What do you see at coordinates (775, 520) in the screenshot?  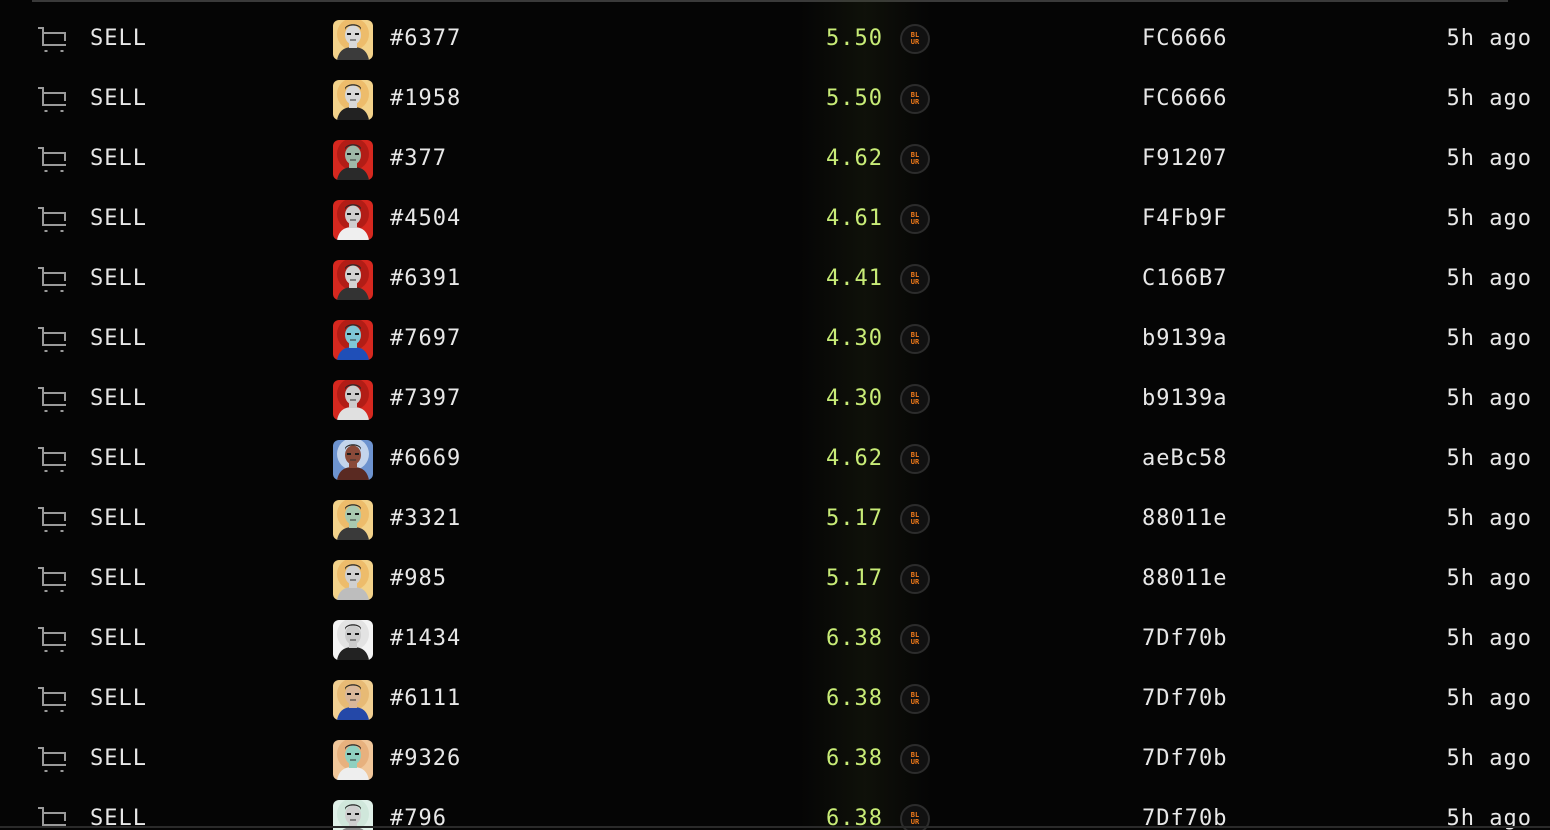 I see `table-row: SELL #3321 5.17 BL UR 88011e 5h ago` at bounding box center [775, 520].